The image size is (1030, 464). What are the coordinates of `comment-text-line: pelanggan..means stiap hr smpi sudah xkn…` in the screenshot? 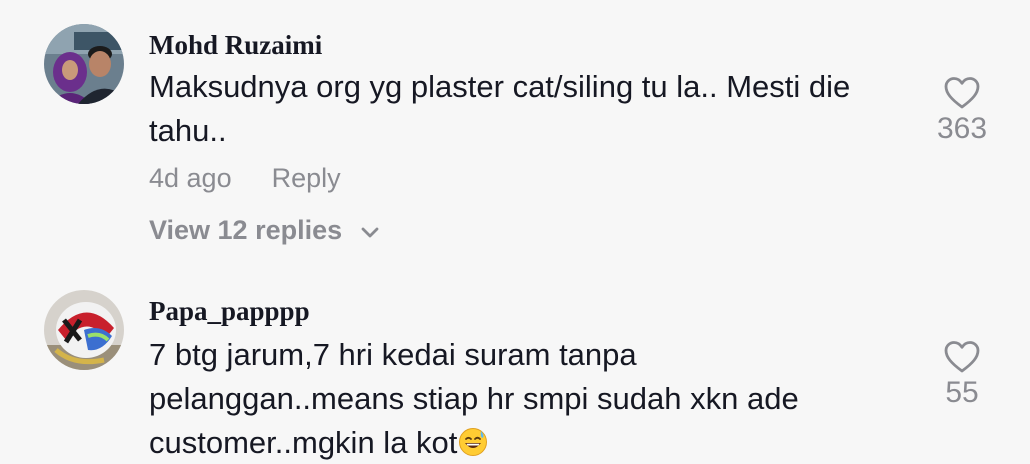 It's located at (474, 398).